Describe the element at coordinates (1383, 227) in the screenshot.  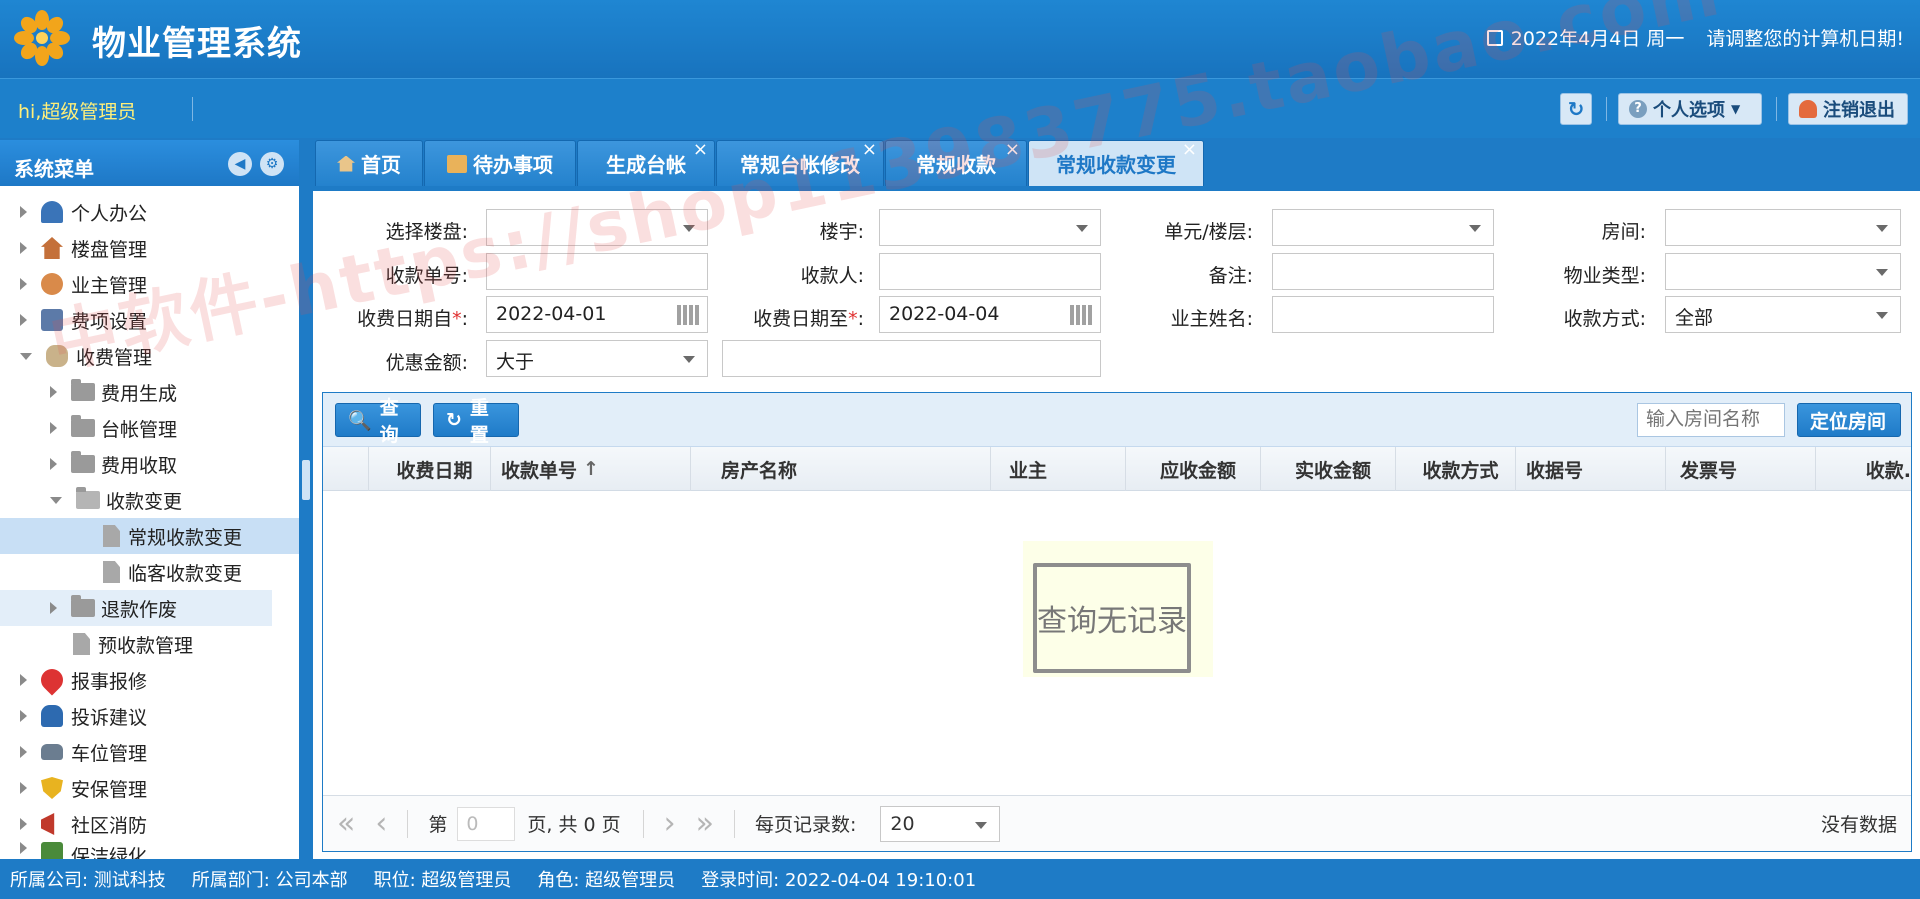
I see `unit-select` at that location.